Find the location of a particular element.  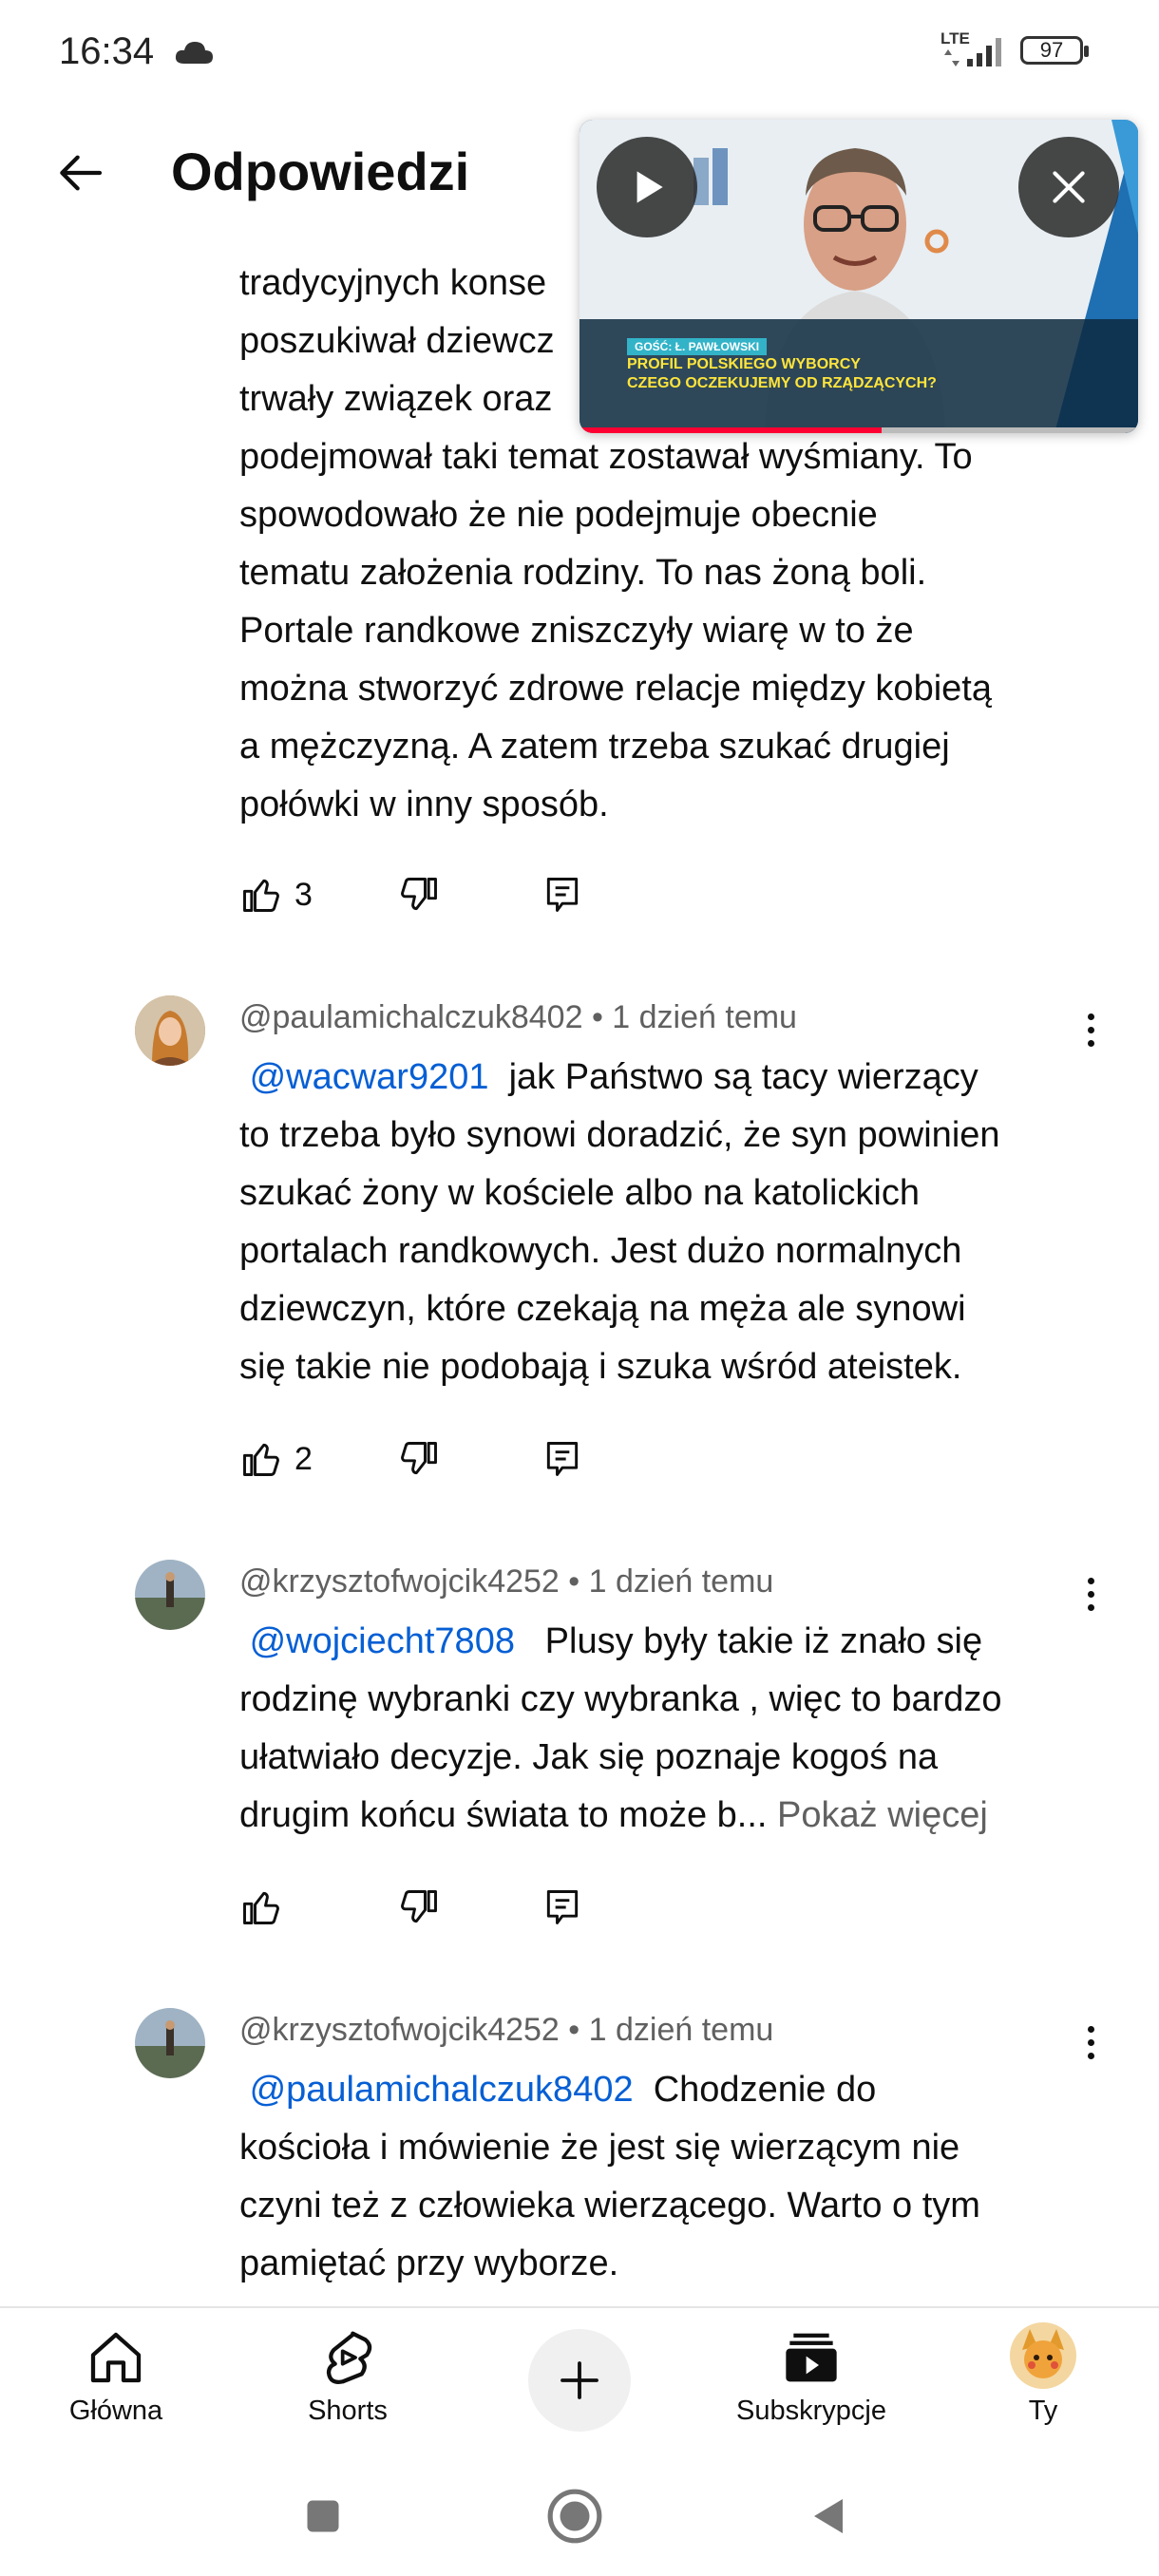

nav-label: Ty is located at coordinates (1043, 2411).